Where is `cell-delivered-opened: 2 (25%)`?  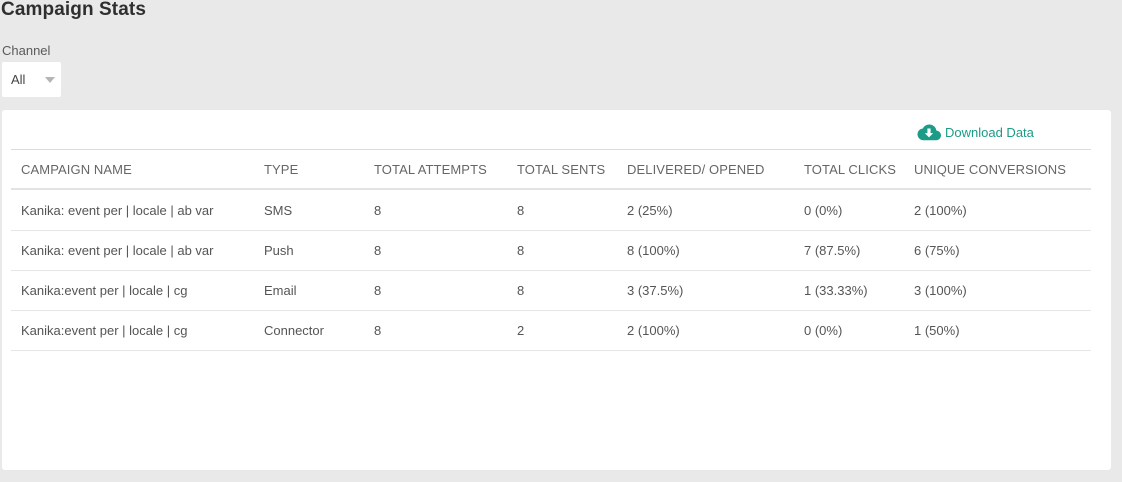
cell-delivered-opened: 2 (25%) is located at coordinates (705, 210).